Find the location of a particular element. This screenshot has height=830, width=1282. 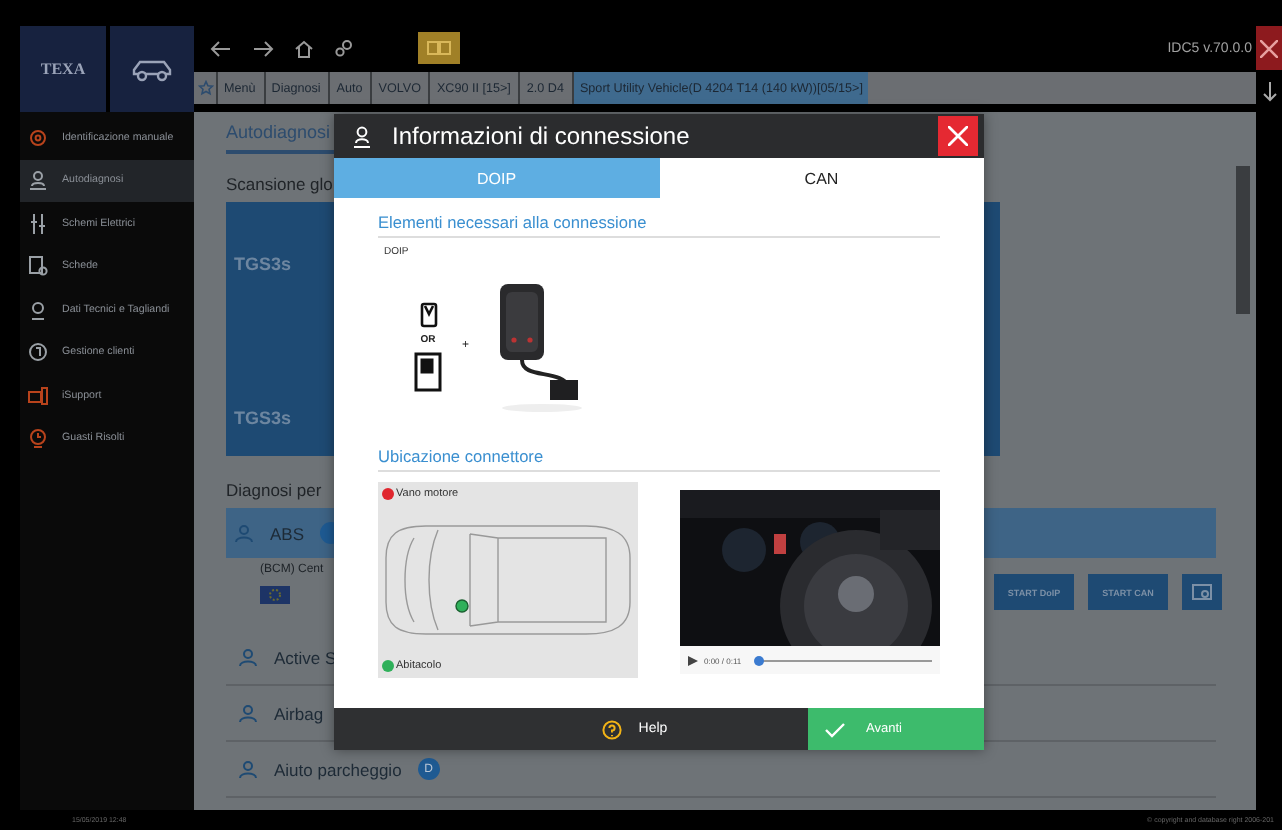

system-label: ABS is located at coordinates (287, 533).